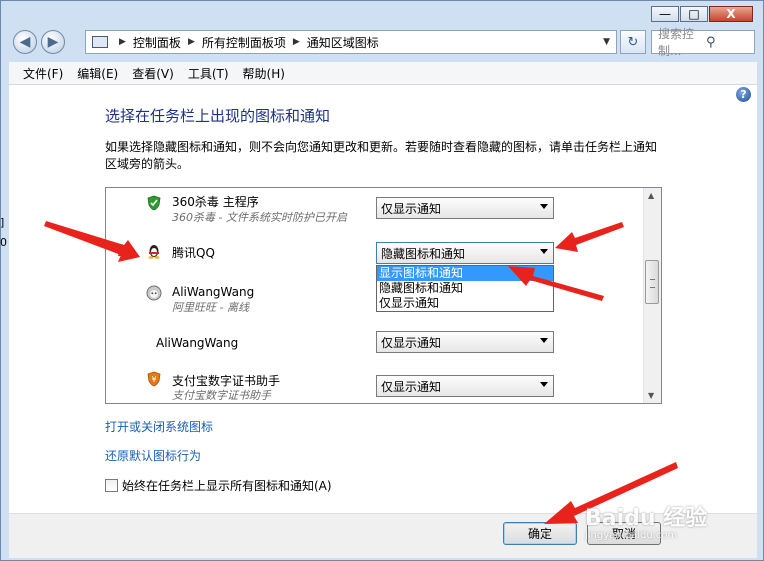  I want to click on app-sub-aliwangwang: 阿里旺旺 - 离线, so click(210, 307).